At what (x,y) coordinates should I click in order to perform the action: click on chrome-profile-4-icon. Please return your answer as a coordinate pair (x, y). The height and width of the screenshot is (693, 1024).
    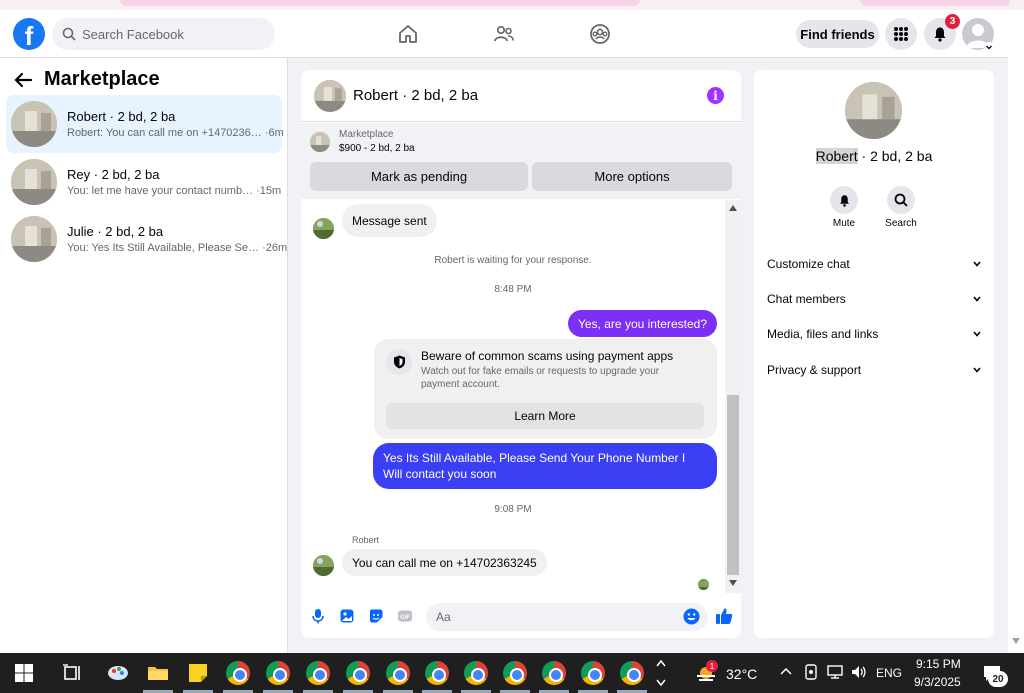
    Looking at the image, I should click on (358, 673).